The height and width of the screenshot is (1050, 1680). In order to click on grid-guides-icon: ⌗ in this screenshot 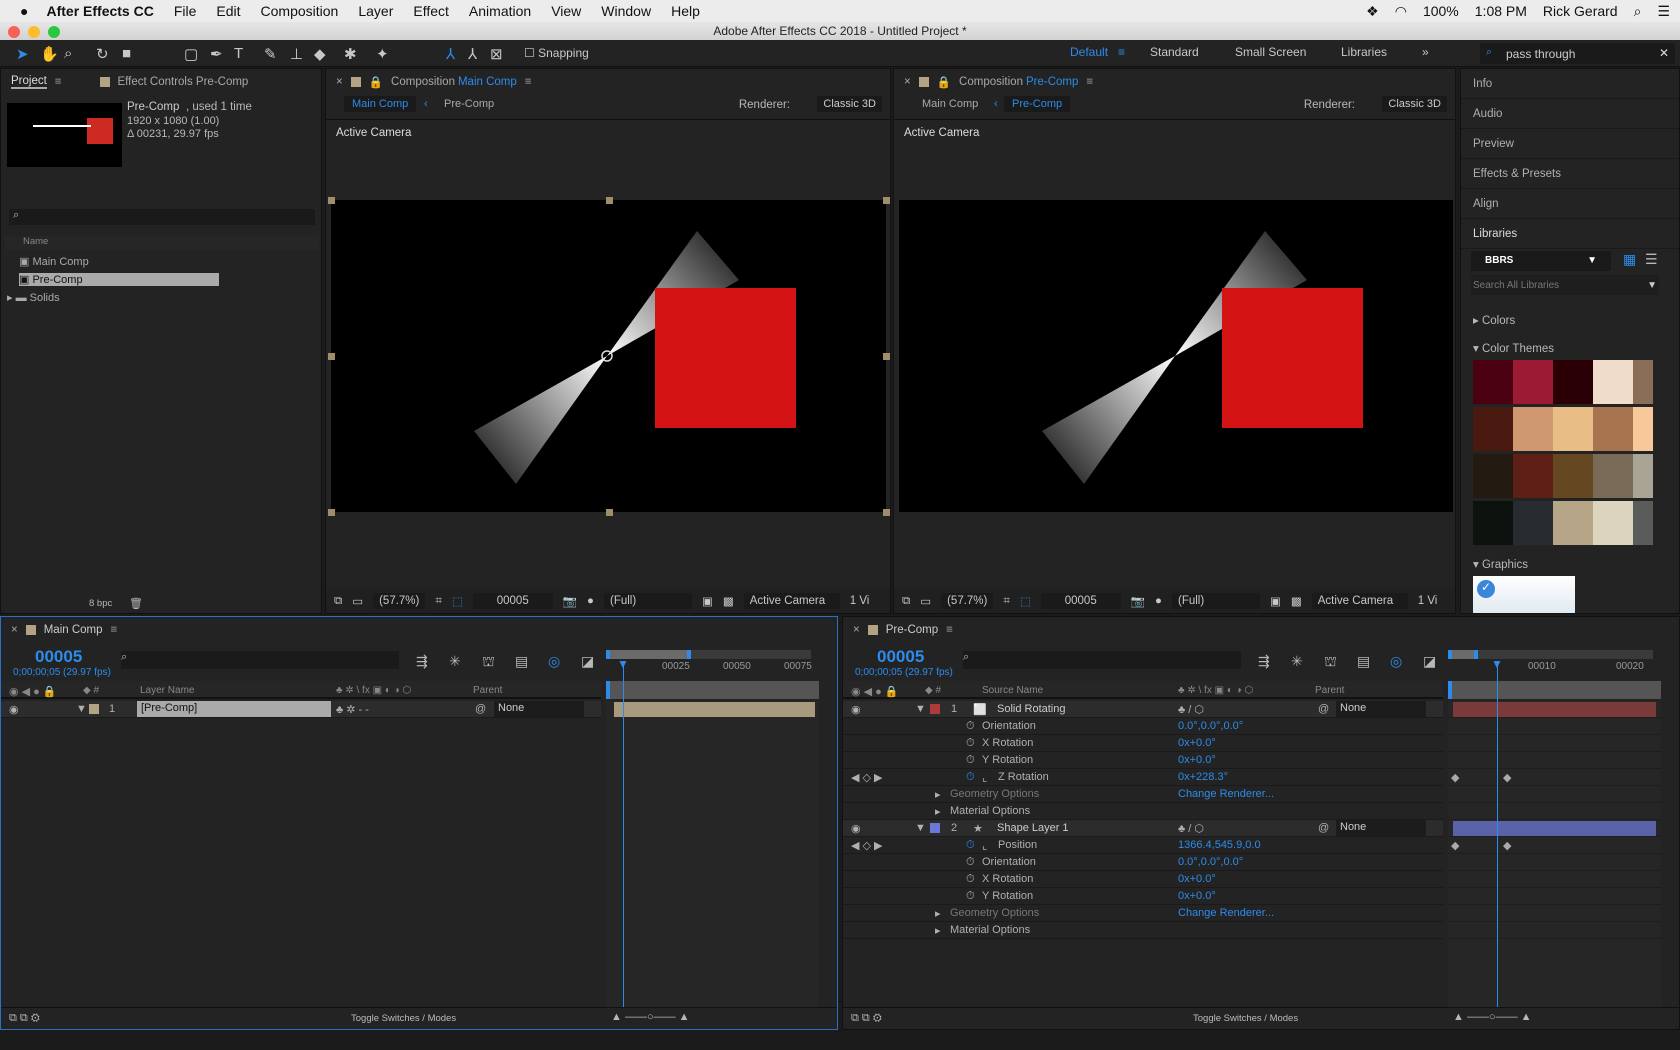, I will do `click(1006, 601)`.